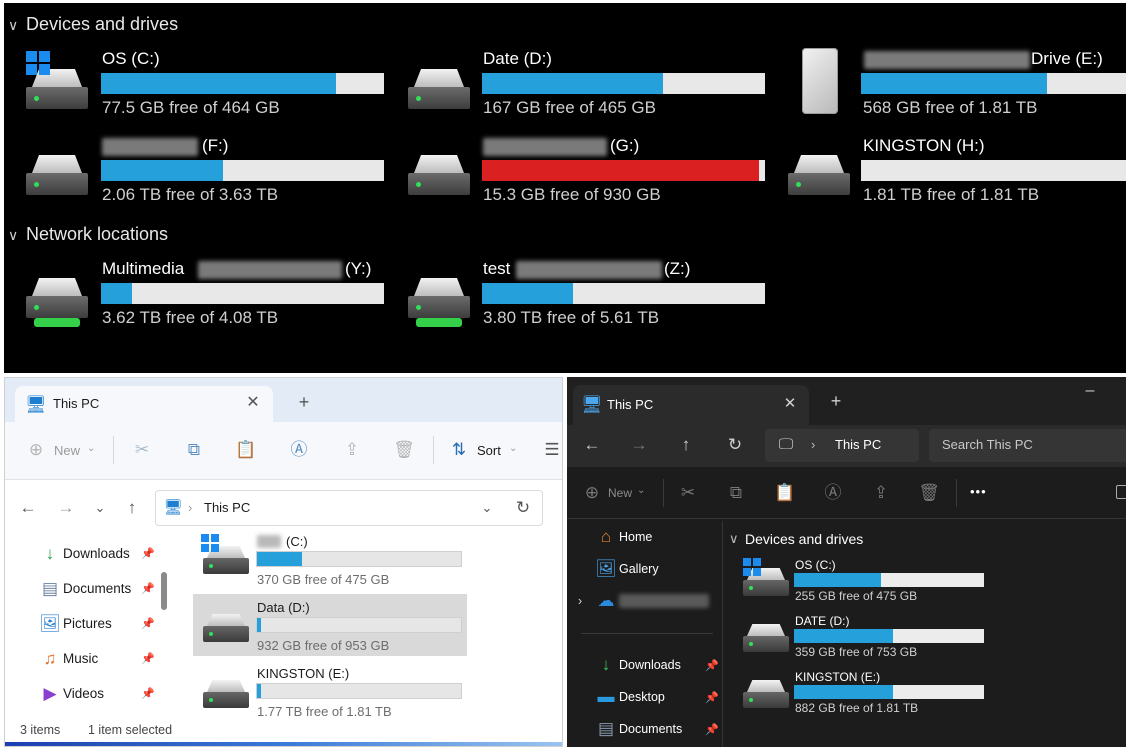 This screenshot has height=750, width=1129. I want to click on drive-name: Drive (E:), so click(1067, 59).